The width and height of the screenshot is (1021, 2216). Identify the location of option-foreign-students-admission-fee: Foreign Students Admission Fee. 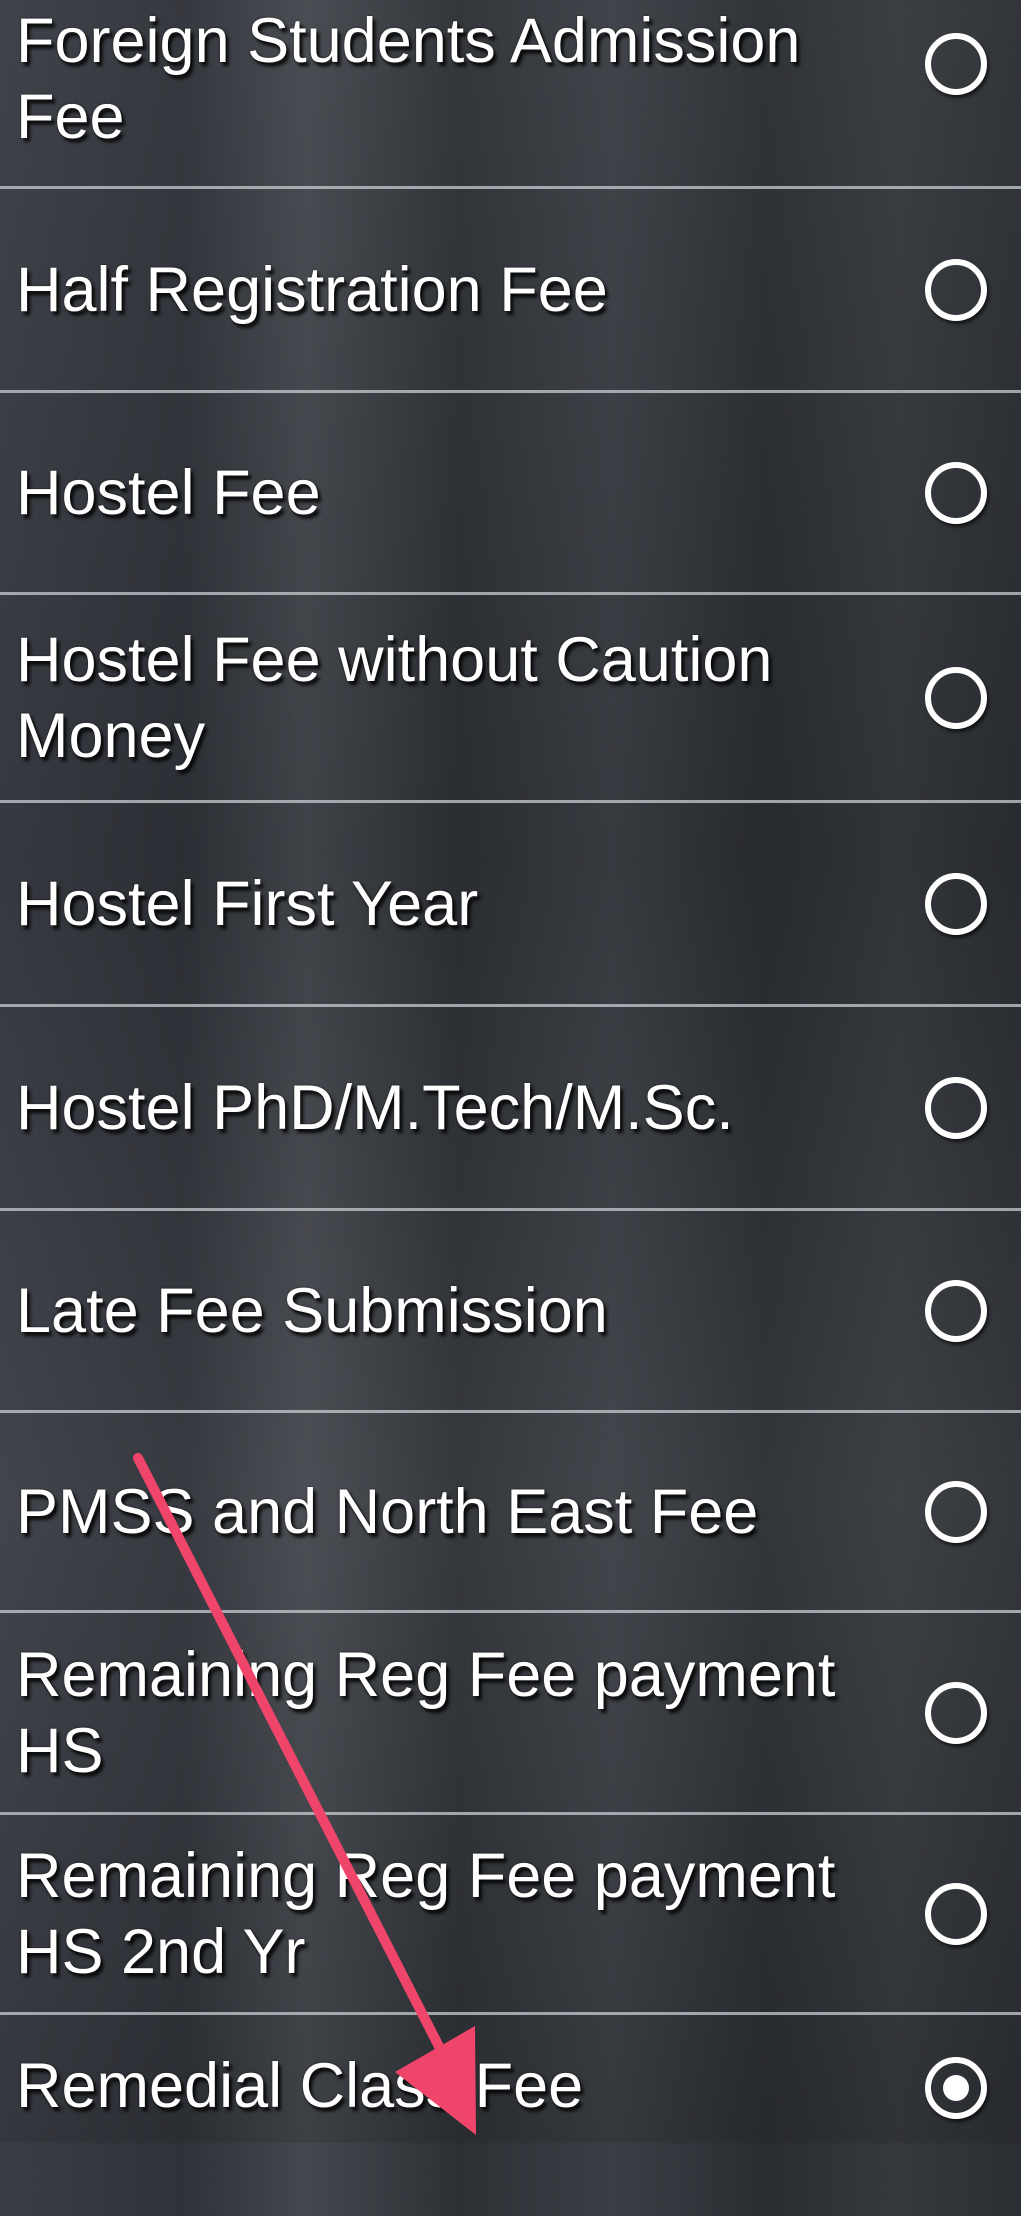
(510, 94).